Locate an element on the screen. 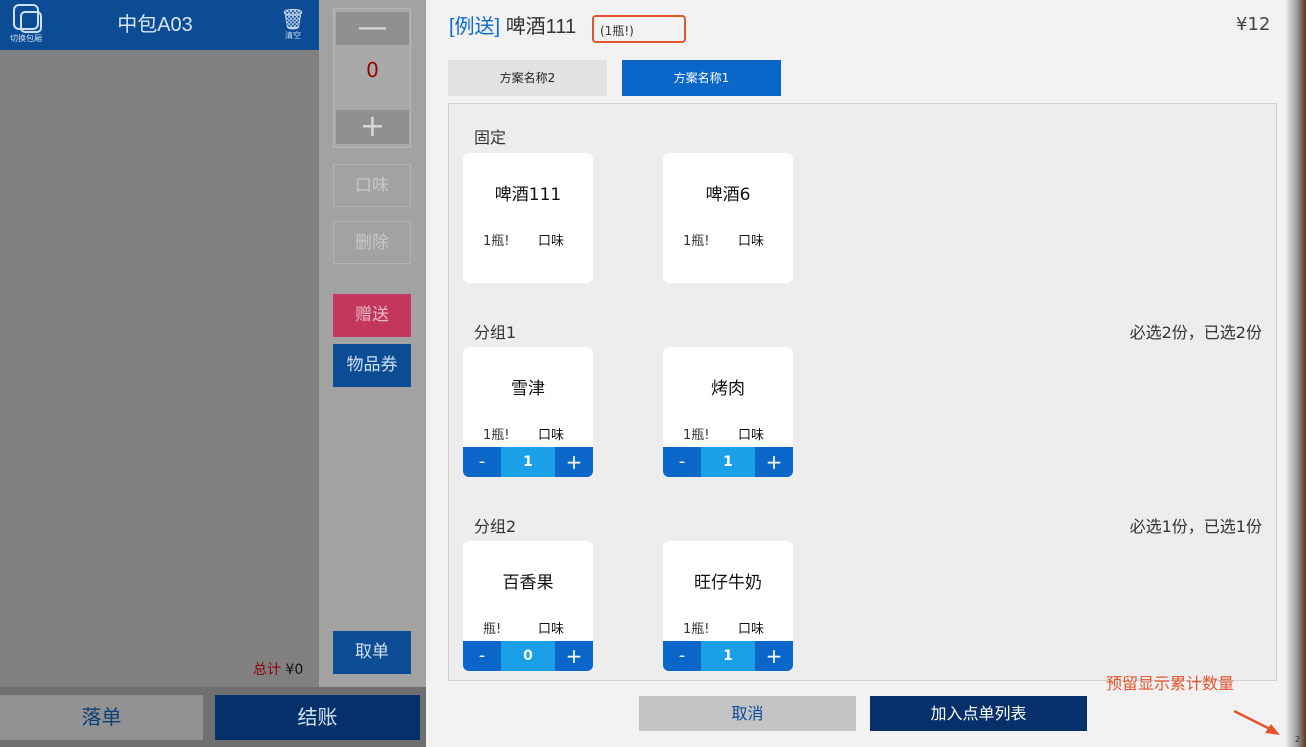 This screenshot has width=1306, height=747. dialog-title-tag: [例送] is located at coordinates (475, 27).